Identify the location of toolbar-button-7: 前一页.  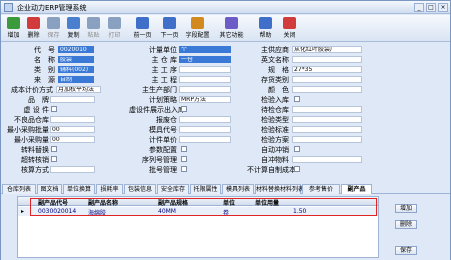
(142, 28).